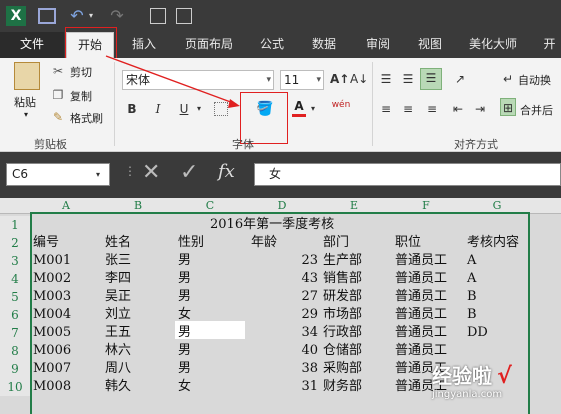 This screenshot has height=414, width=561. What do you see at coordinates (52, 261) in the screenshot?
I see `data-cell: M001` at bounding box center [52, 261].